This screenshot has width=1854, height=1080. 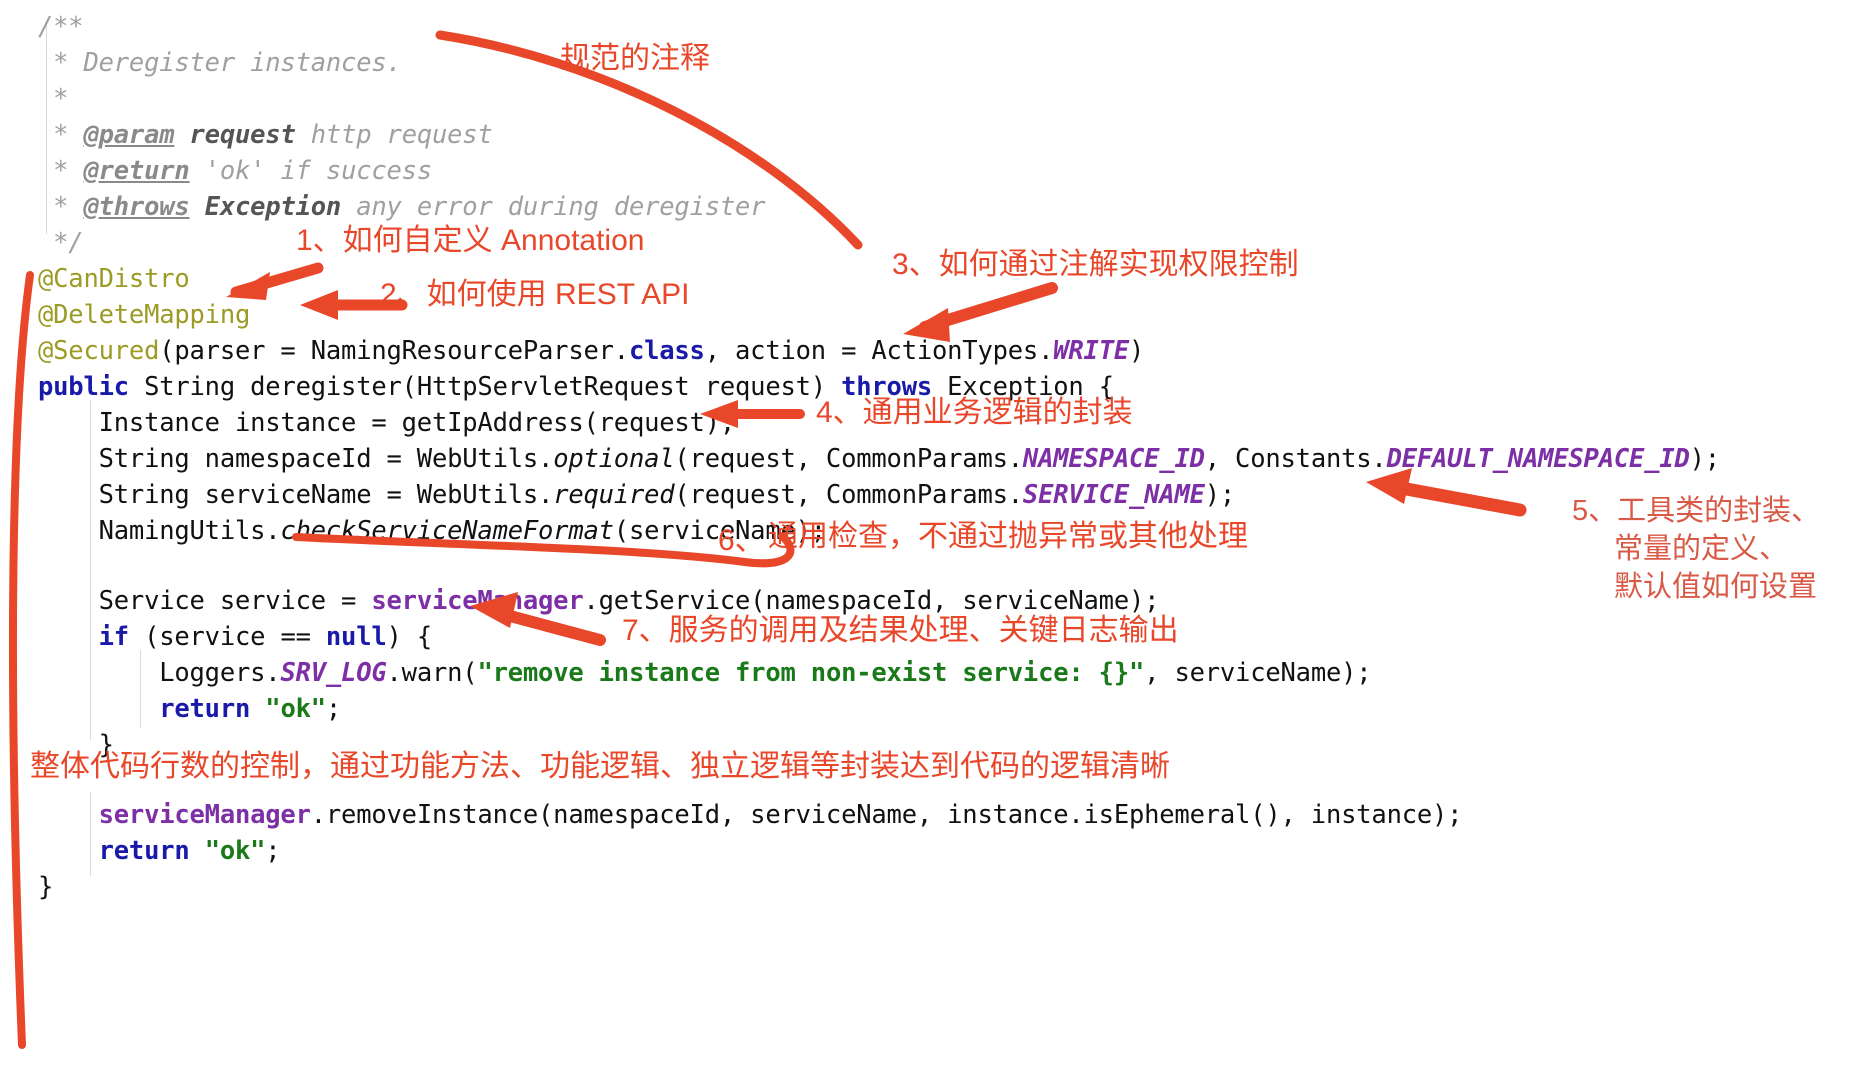 What do you see at coordinates (144, 315) in the screenshot?
I see `code-line-deletemapping: @DeleteMapping` at bounding box center [144, 315].